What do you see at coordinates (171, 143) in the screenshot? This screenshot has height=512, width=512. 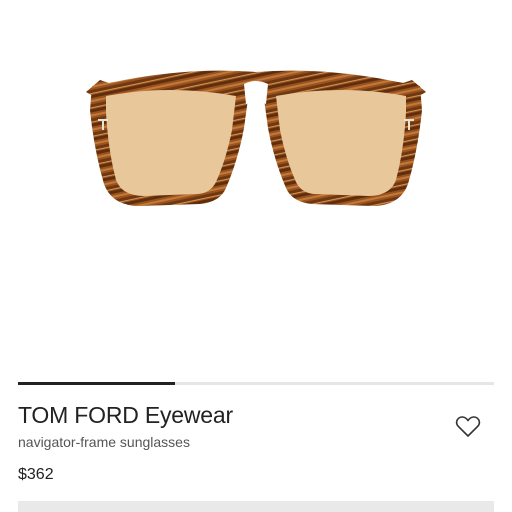 I see `left-lens` at bounding box center [171, 143].